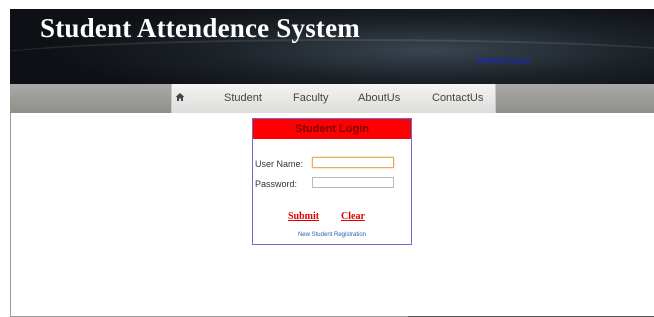  Describe the element at coordinates (379, 98) in the screenshot. I see `nav-item-aboutus: AboutUs` at that location.